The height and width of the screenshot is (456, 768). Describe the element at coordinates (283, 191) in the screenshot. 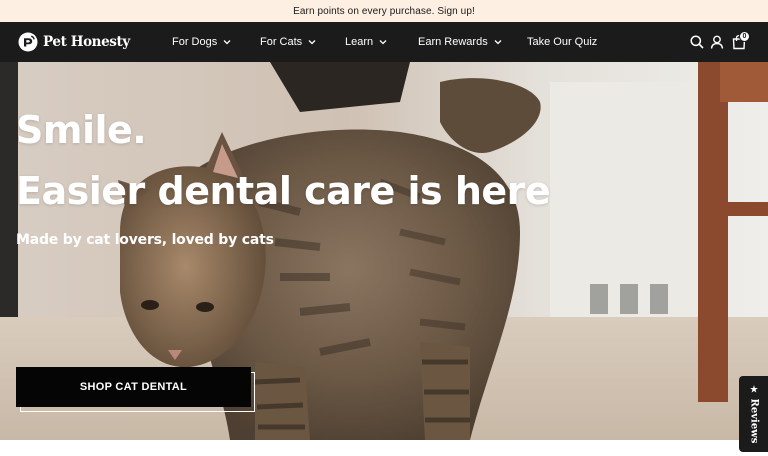

I see `hero-title-line2: Easier dental care is here` at that location.